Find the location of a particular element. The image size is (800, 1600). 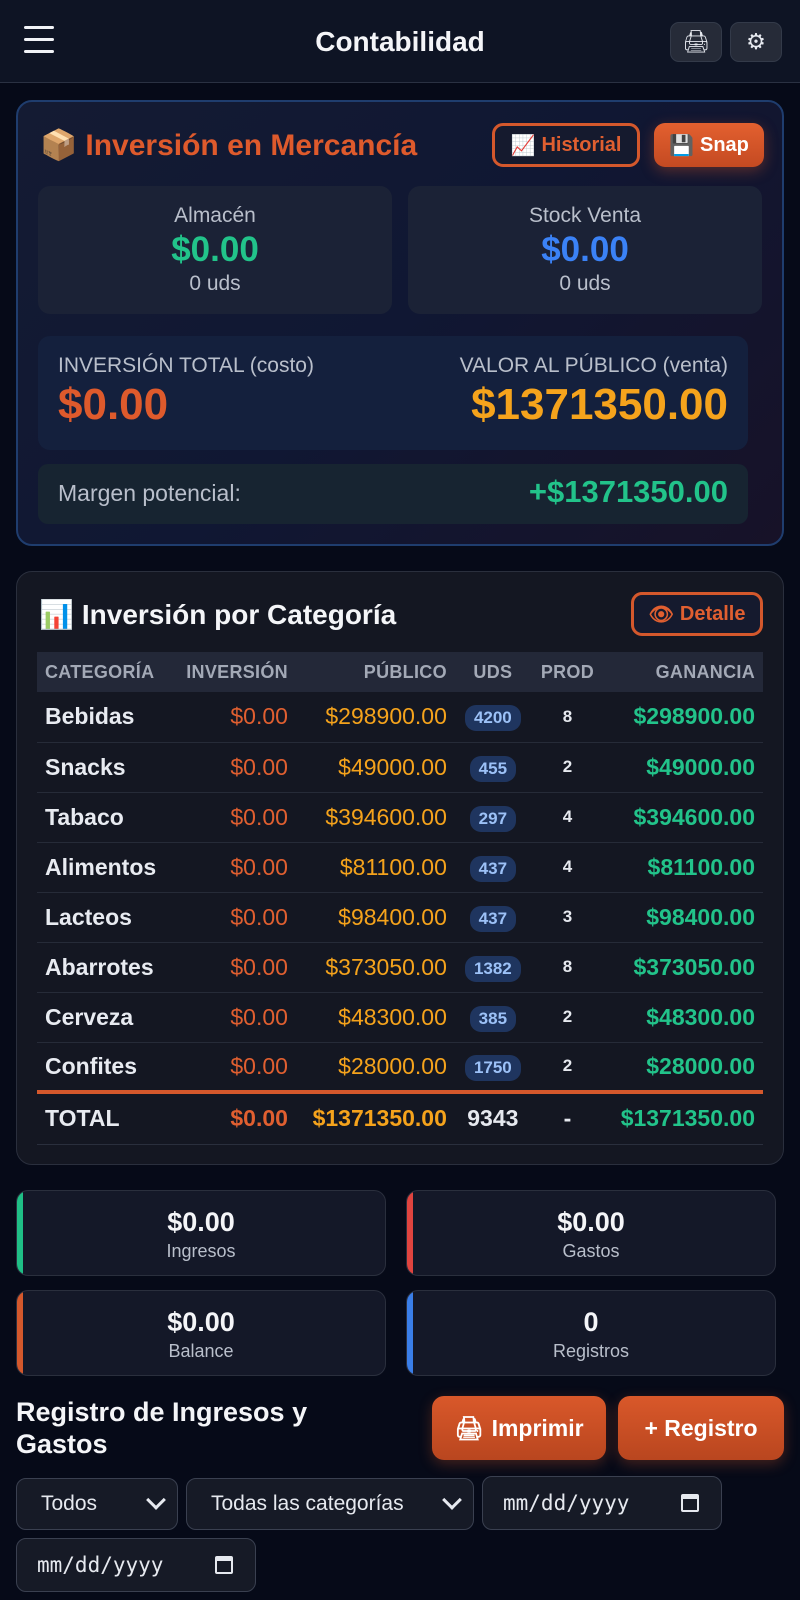

balance-stat: $0.00 Balance is located at coordinates (201, 1333).